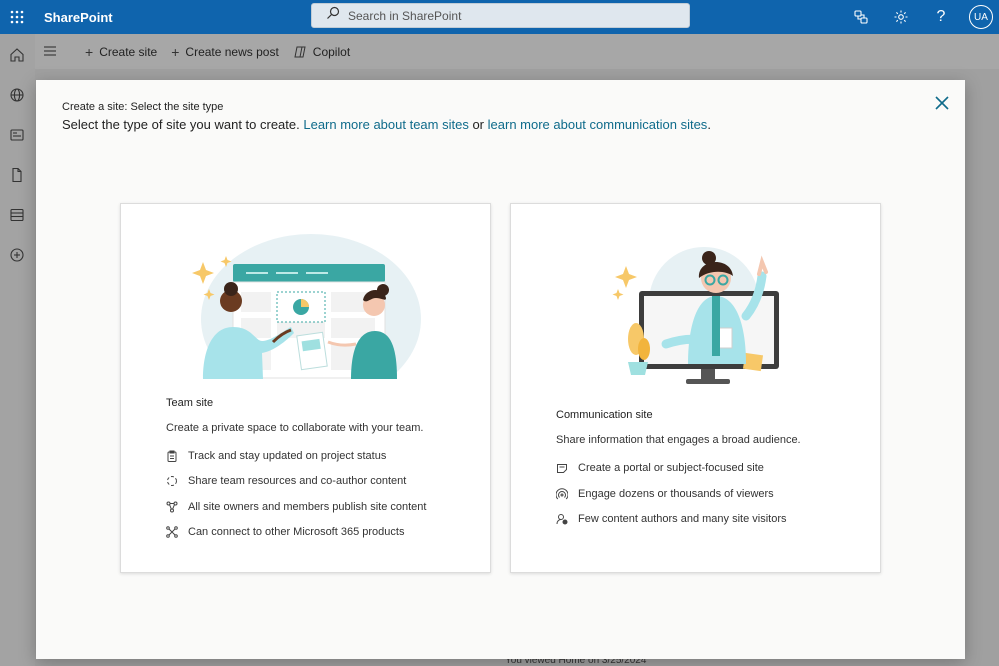  I want to click on copilot-icon, so click(300, 52).